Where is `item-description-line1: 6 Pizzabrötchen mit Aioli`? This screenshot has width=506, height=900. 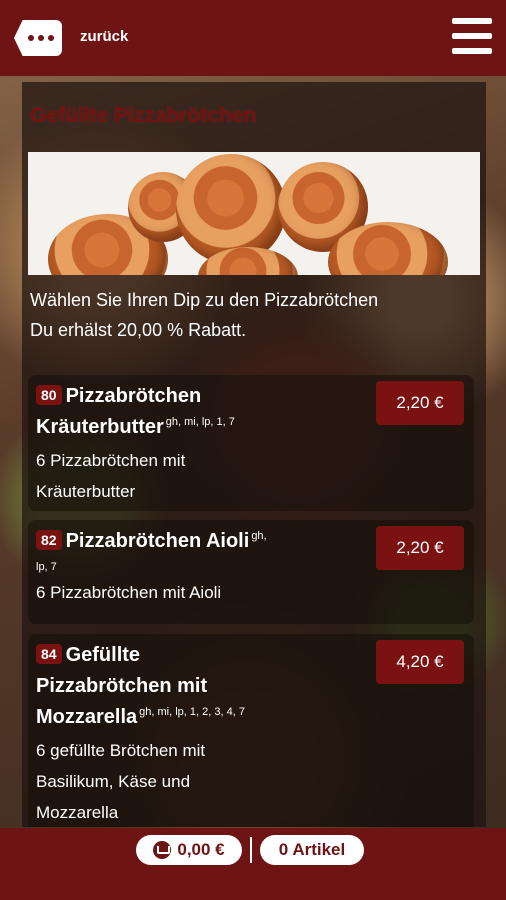 item-description-line1: 6 Pizzabrötchen mit Aioli is located at coordinates (129, 592).